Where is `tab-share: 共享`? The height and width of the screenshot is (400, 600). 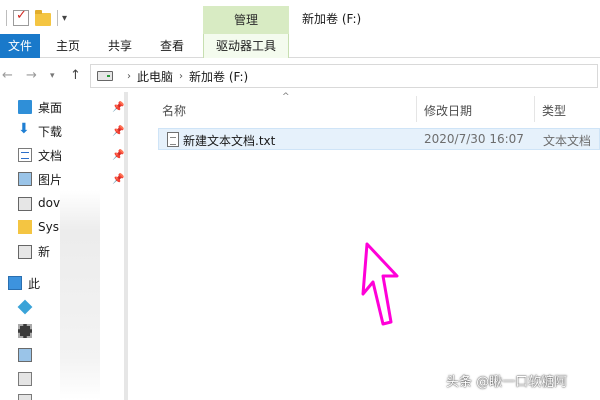 tab-share: 共享 is located at coordinates (120, 46).